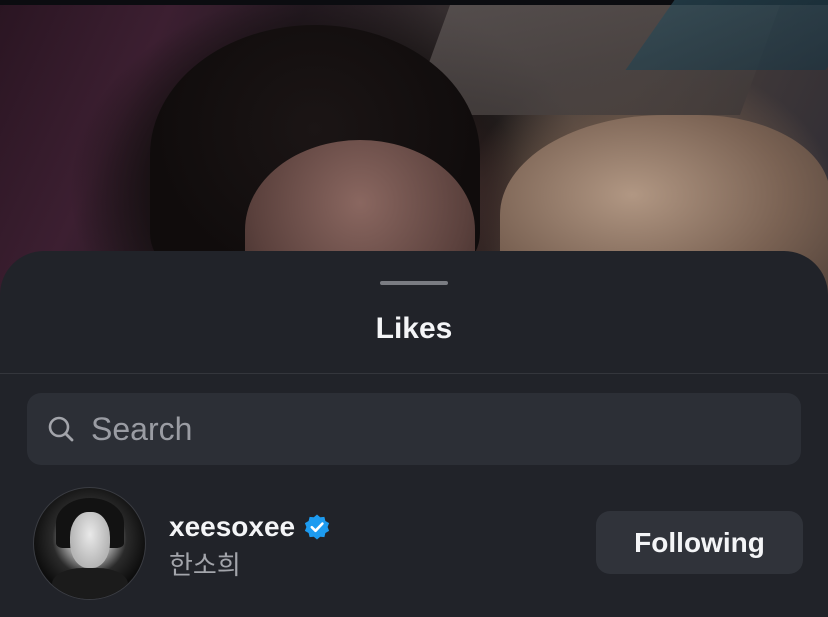  I want to click on search-bar, so click(414, 429).